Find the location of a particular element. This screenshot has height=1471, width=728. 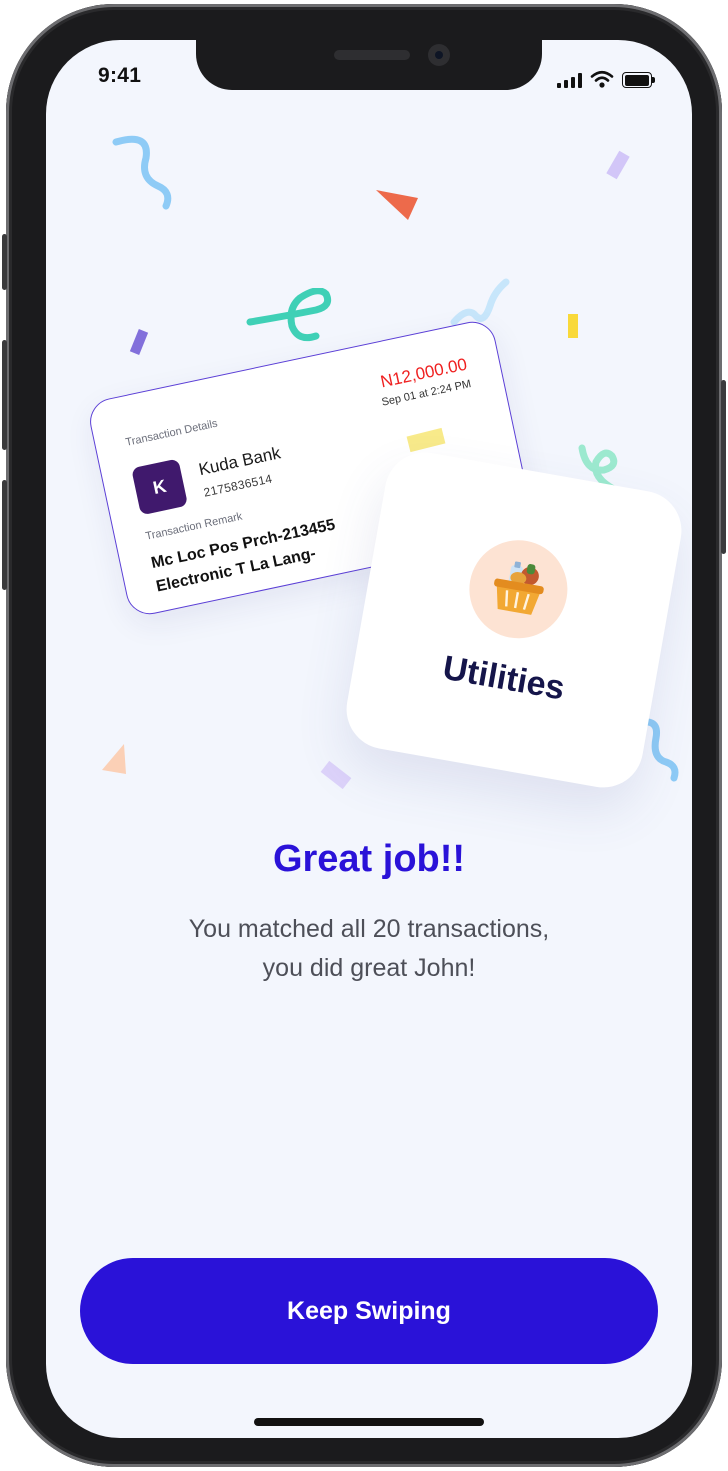

mute-switch is located at coordinates (4, 262).